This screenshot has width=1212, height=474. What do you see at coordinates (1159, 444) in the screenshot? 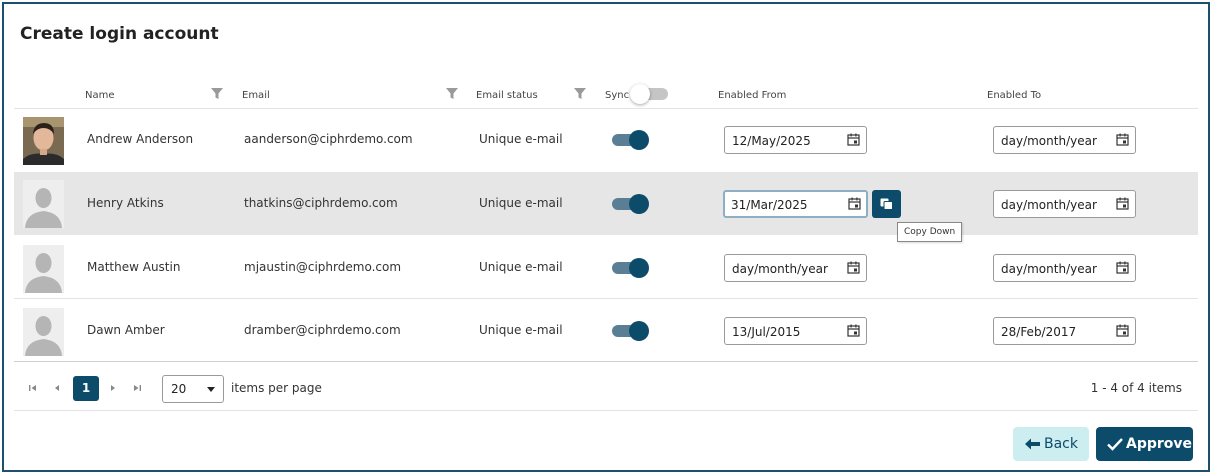
I see `approve-button-label: Approve` at bounding box center [1159, 444].